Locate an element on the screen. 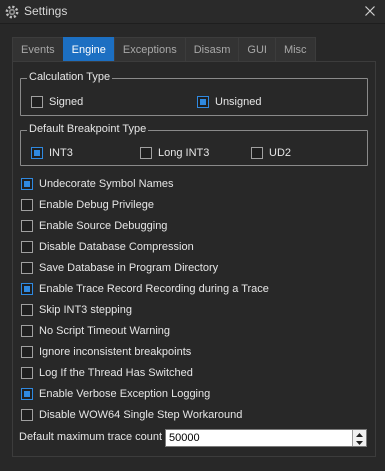 The height and width of the screenshot is (471, 385). calculation-type-title: Calculation Type is located at coordinates (70, 77).